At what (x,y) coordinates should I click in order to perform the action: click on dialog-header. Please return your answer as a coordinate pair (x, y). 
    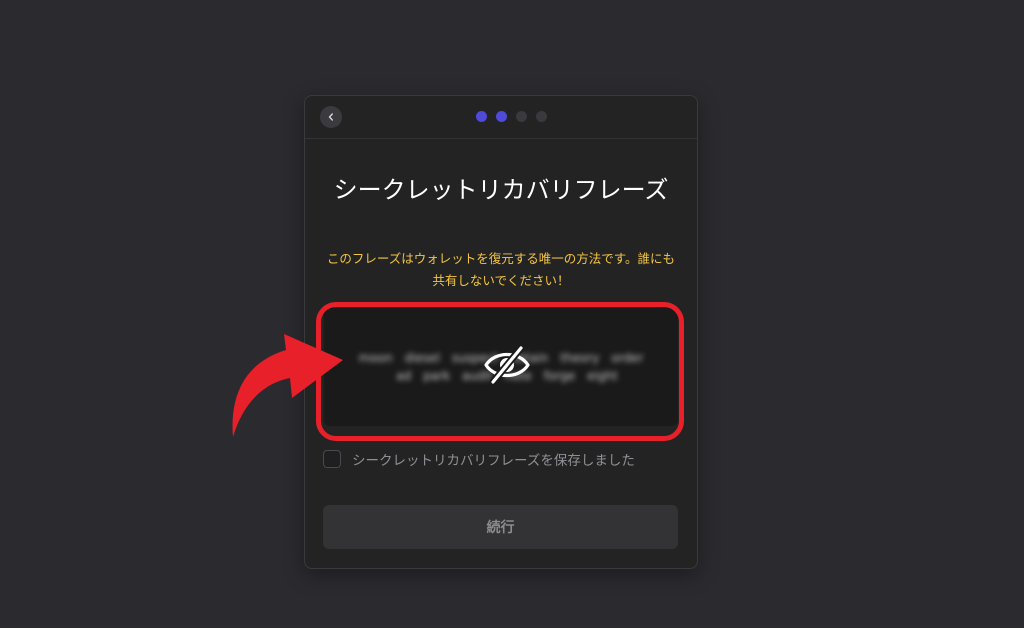
    Looking at the image, I should click on (501, 117).